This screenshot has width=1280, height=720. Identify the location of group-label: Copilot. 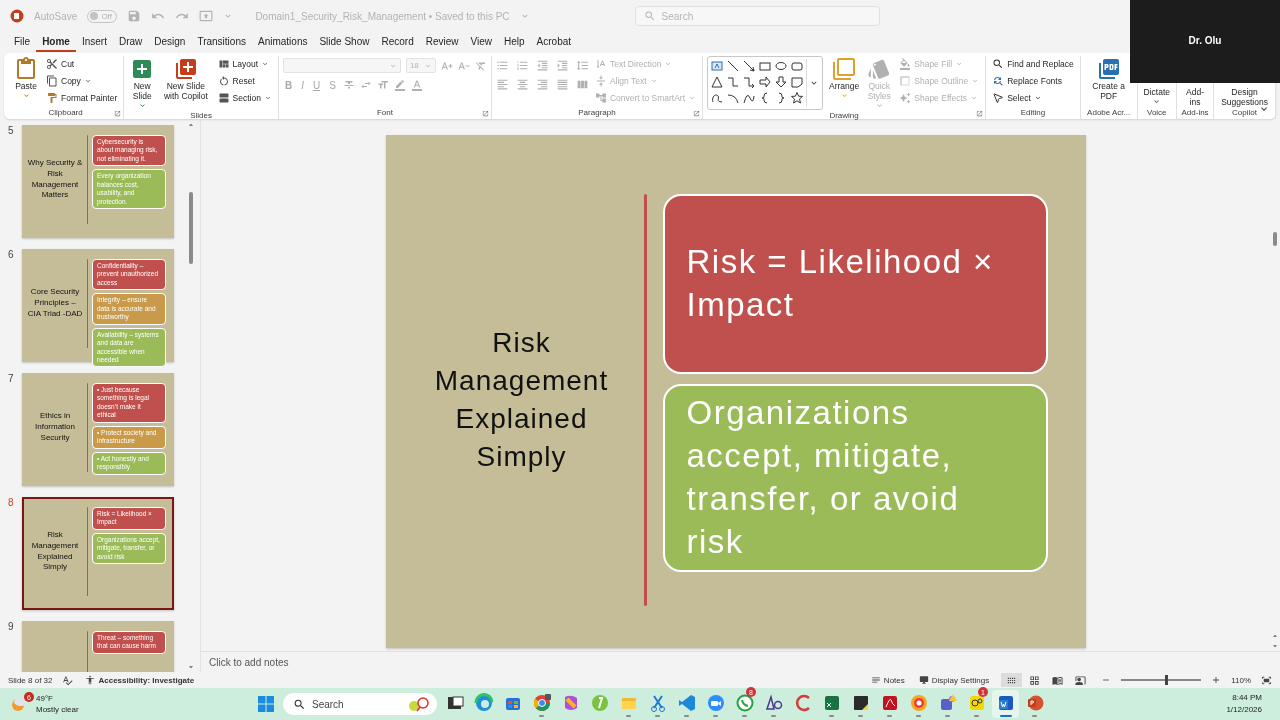
(1244, 113).